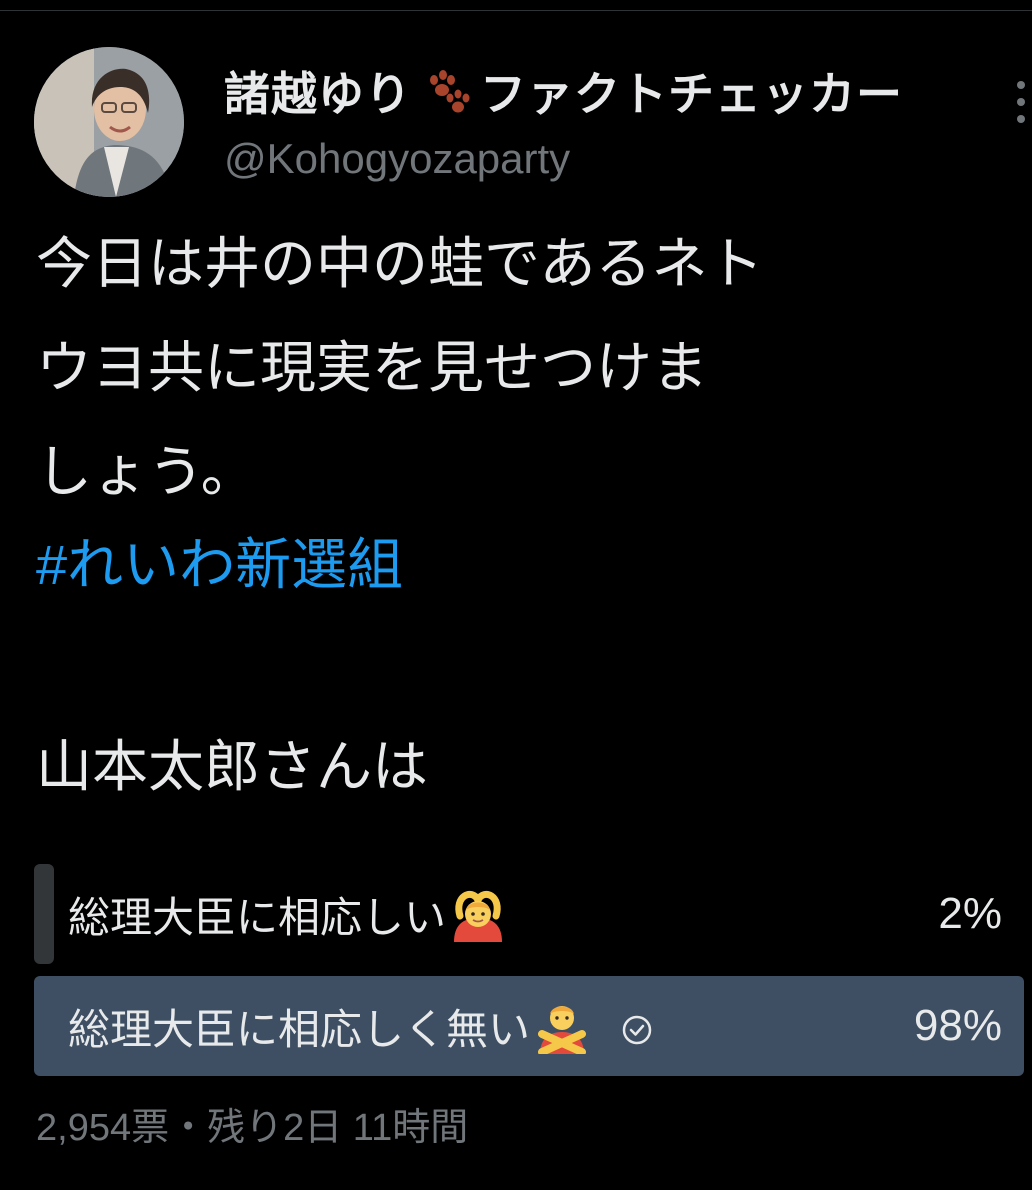 This screenshot has width=1032, height=1190. Describe the element at coordinates (44, 914) in the screenshot. I see `poll-result-bar` at that location.